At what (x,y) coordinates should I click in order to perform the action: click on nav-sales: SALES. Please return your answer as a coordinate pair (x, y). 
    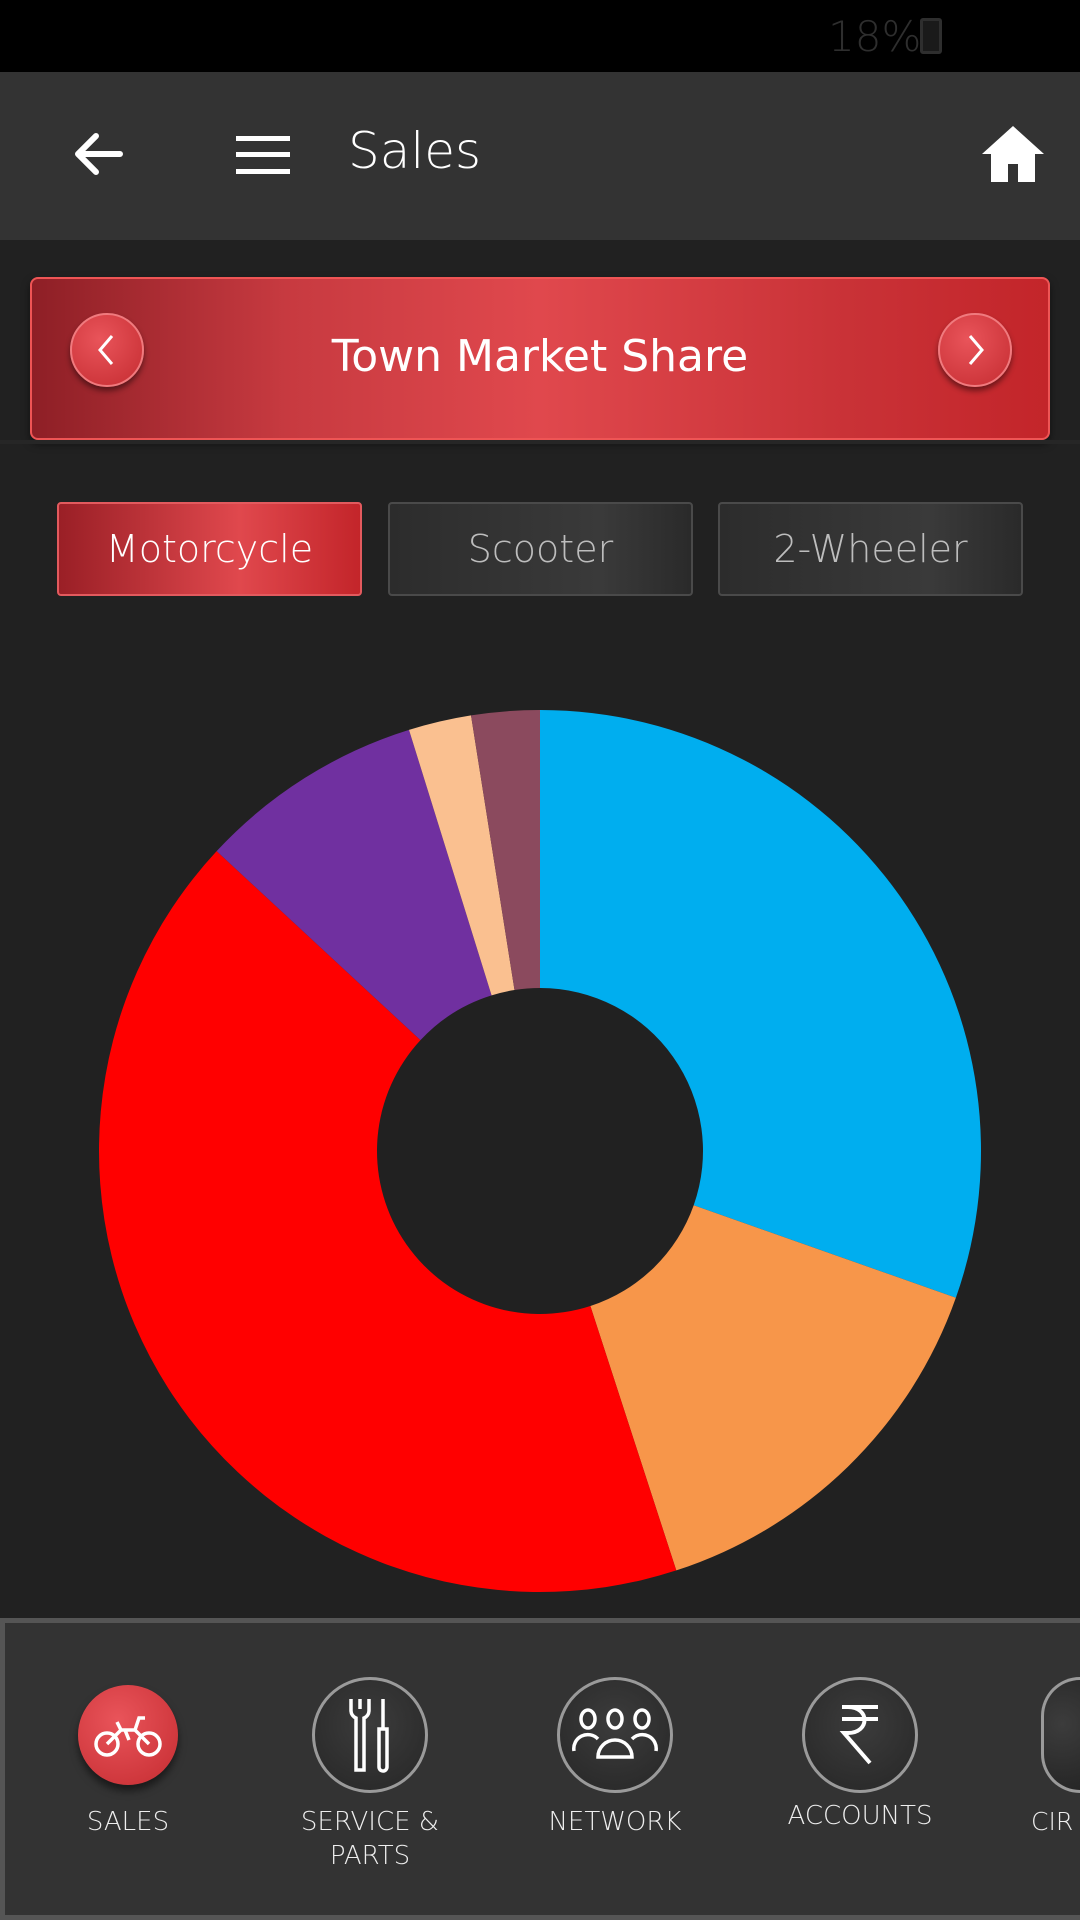
    Looking at the image, I should click on (128, 1769).